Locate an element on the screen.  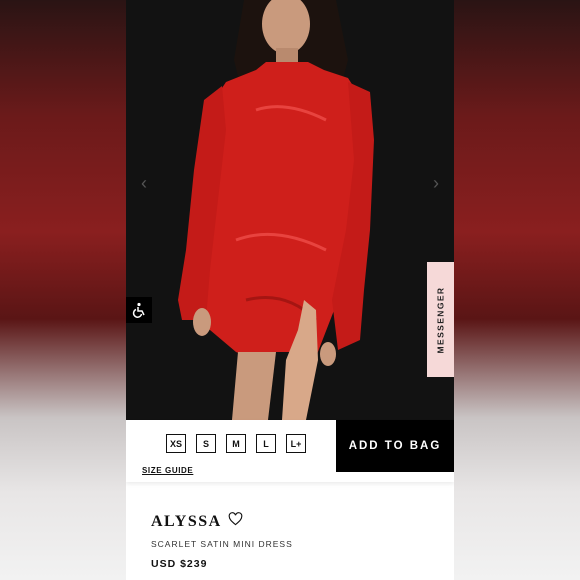
size-option-l-plus: L+ is located at coordinates (296, 443).